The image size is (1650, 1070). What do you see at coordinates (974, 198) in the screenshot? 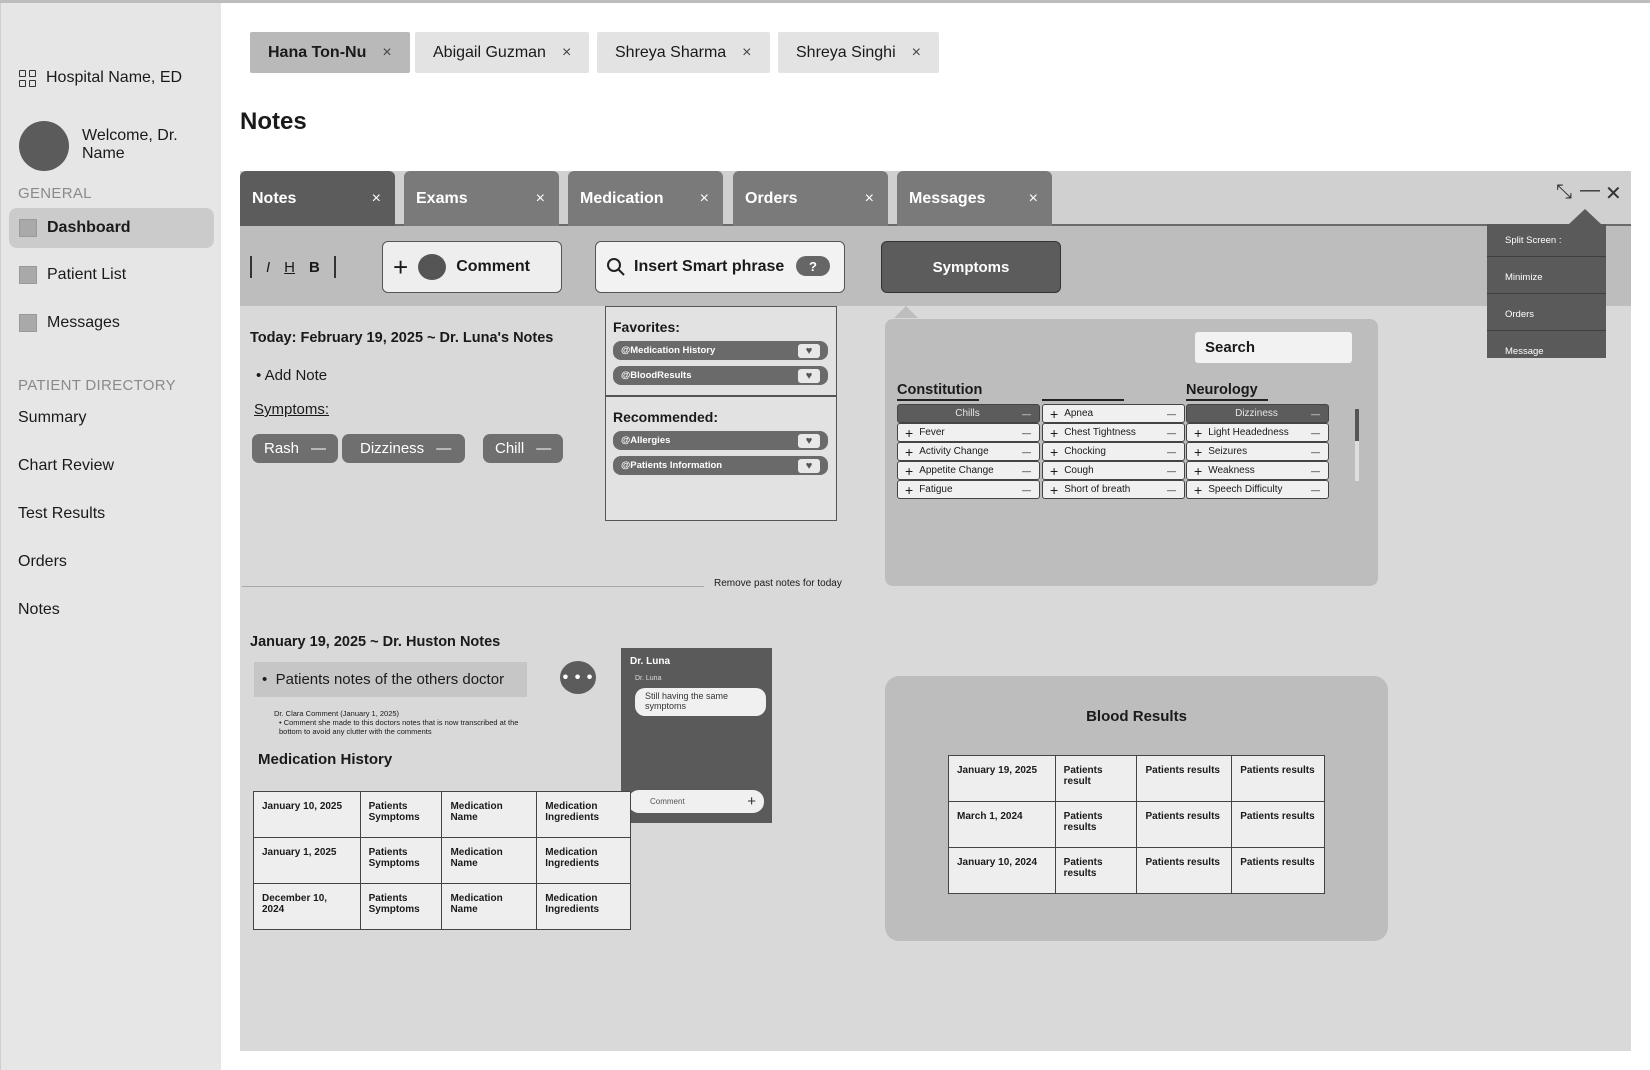
I see `tab-messages: Messages ×` at bounding box center [974, 198].